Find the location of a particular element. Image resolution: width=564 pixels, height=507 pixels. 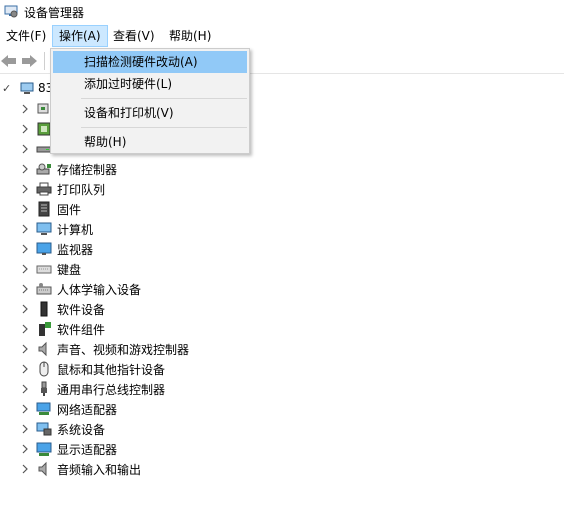

menu-item-scan-hardware-changes: 扫描检测硬件改动(A) is located at coordinates (150, 62).